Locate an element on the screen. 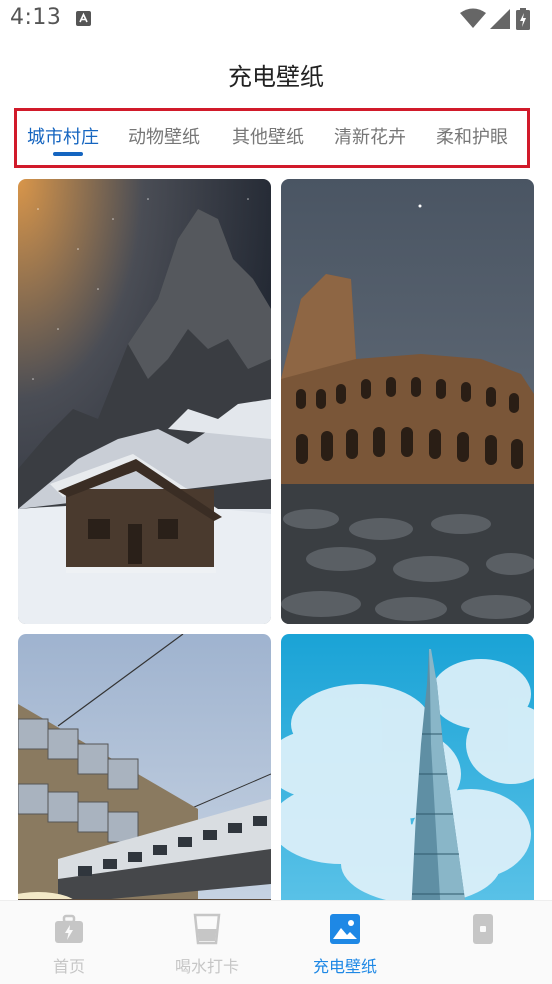 The image size is (552, 984). nav-label-home: 首页 is located at coordinates (68, 966).